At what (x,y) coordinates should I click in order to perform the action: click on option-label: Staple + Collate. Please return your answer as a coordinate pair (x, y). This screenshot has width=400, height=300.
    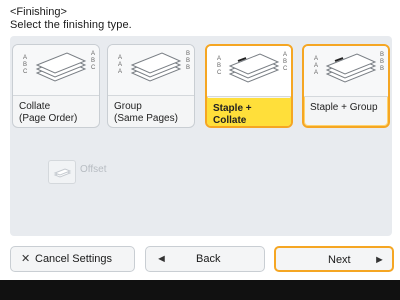
    Looking at the image, I should click on (249, 112).